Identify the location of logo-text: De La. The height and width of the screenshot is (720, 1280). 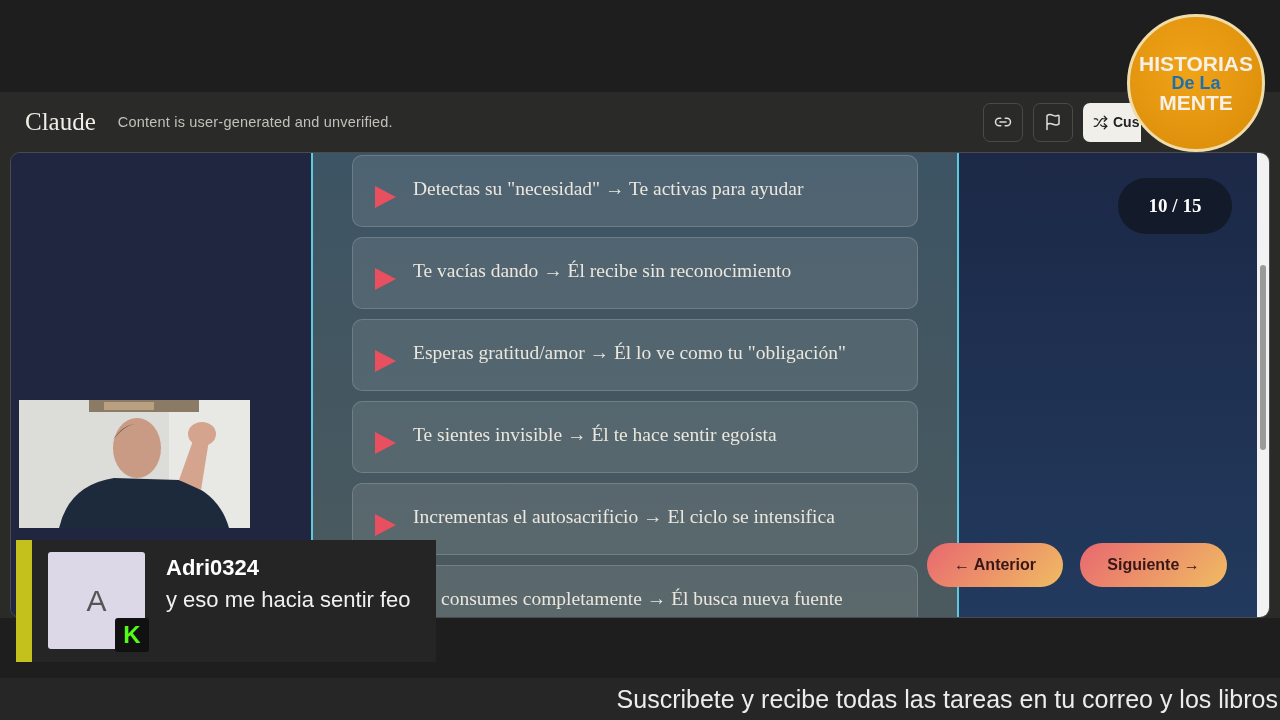
(1196, 83).